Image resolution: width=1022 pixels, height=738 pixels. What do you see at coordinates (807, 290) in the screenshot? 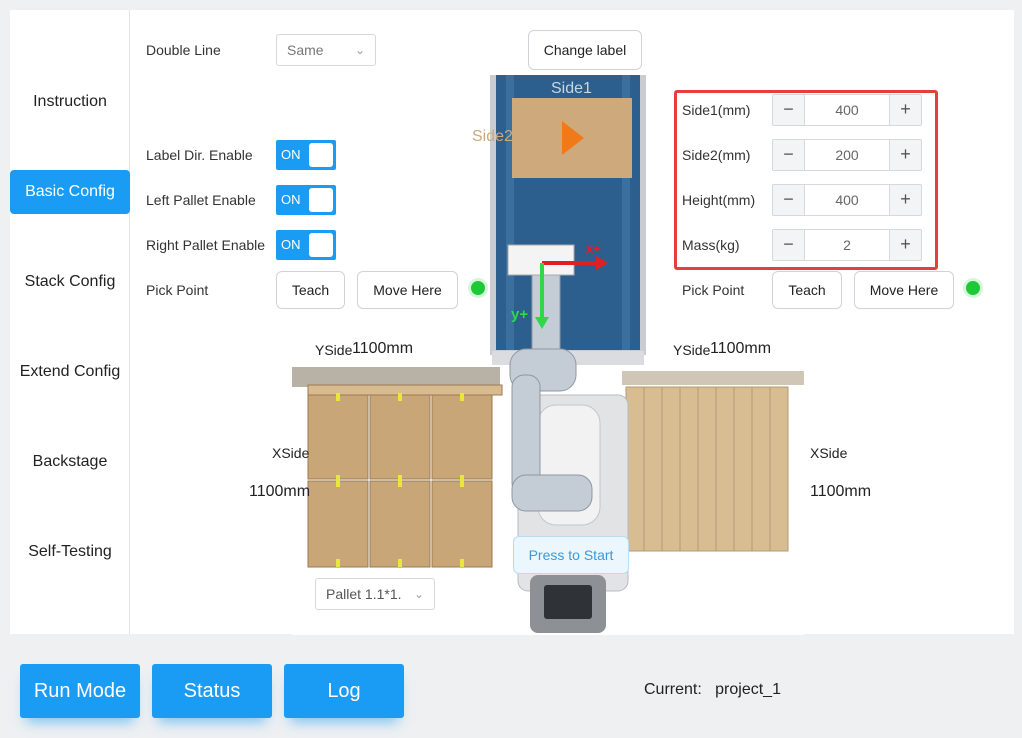
I see `teach-right-button: Teach` at bounding box center [807, 290].